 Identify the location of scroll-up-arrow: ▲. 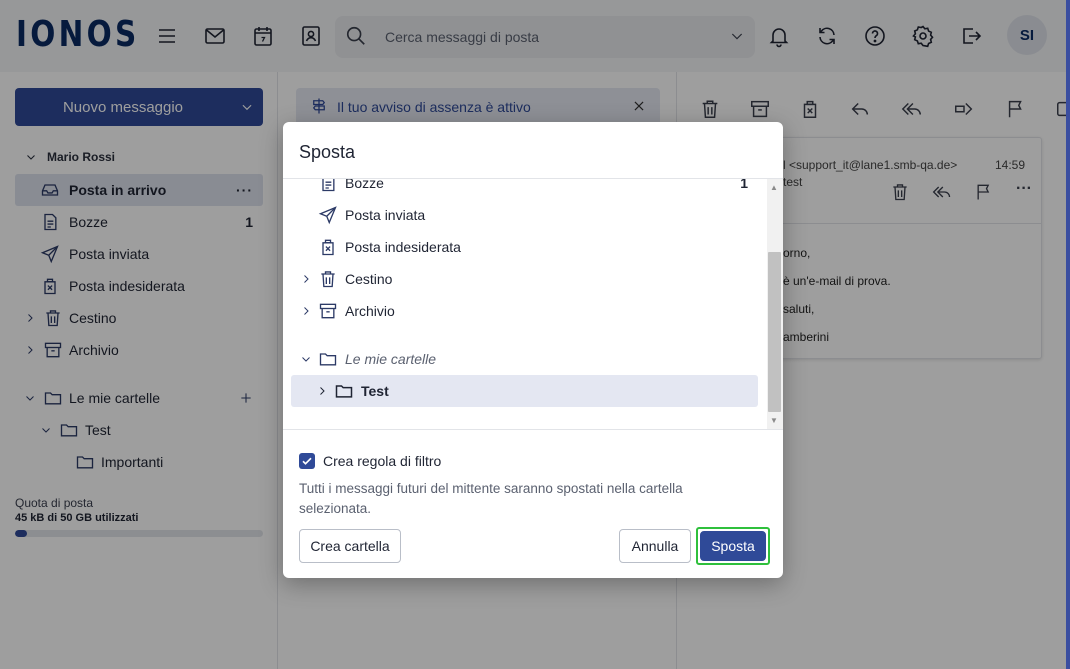
(774, 187).